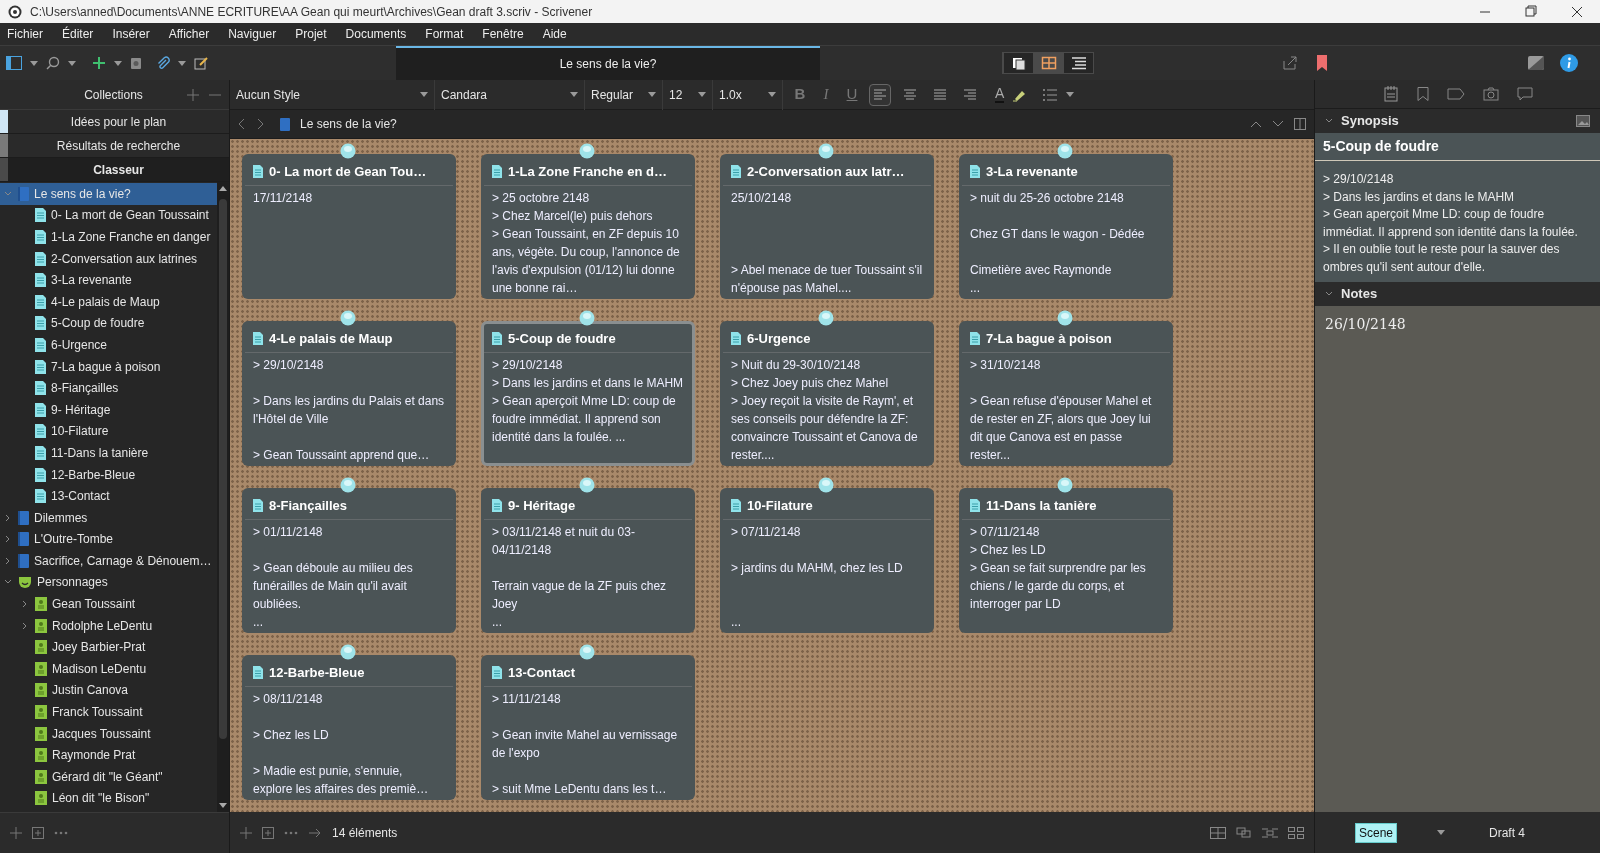 Image resolution: width=1600 pixels, height=853 pixels. What do you see at coordinates (444, 34) in the screenshot?
I see `menu-item: Format` at bounding box center [444, 34].